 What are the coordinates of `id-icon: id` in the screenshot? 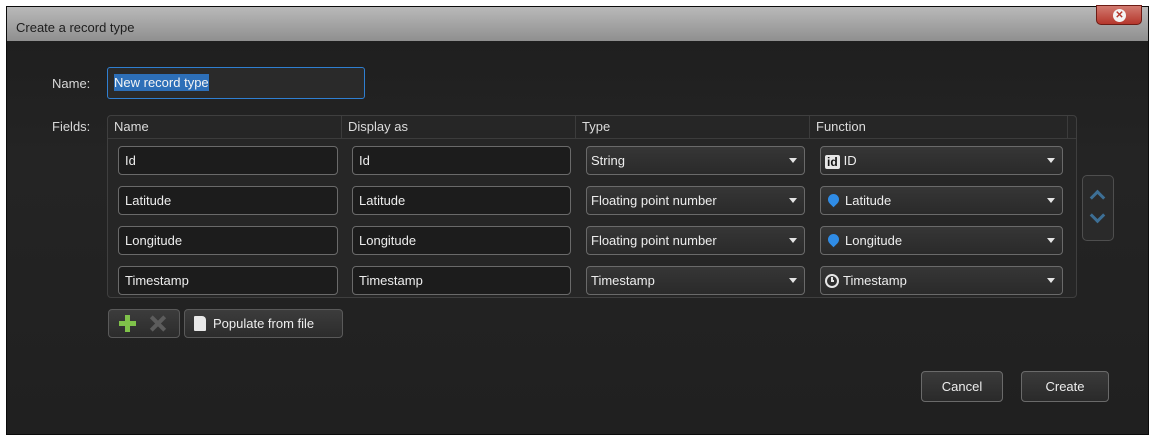 It's located at (832, 161).